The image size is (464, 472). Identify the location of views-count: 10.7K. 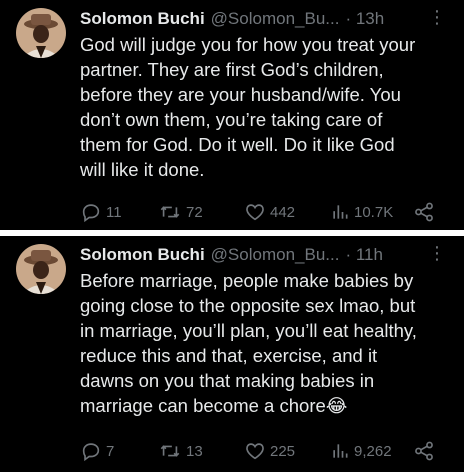
(374, 212).